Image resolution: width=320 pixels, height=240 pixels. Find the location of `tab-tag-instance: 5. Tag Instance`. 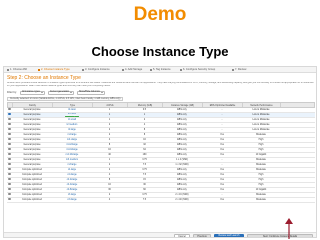

tab-tag-instance: 5. Tag Instance is located at coordinates (160, 70).